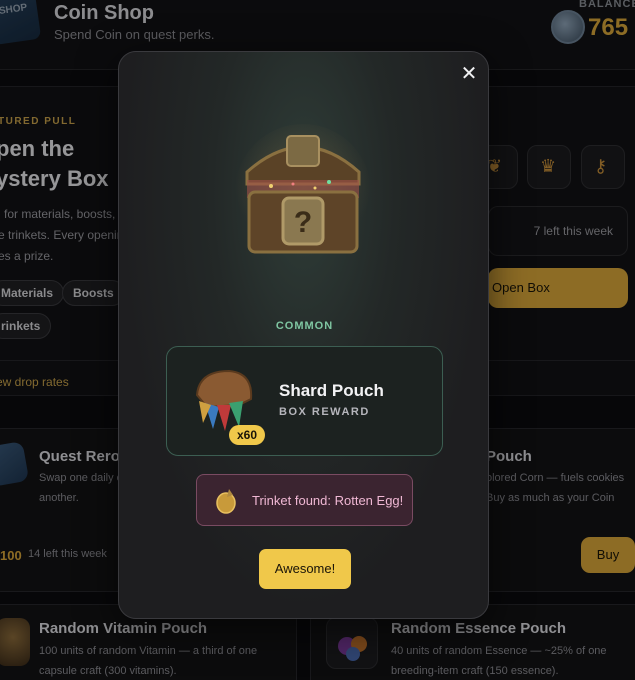  What do you see at coordinates (469, 74) in the screenshot?
I see `close-icon: ✕` at bounding box center [469, 74].